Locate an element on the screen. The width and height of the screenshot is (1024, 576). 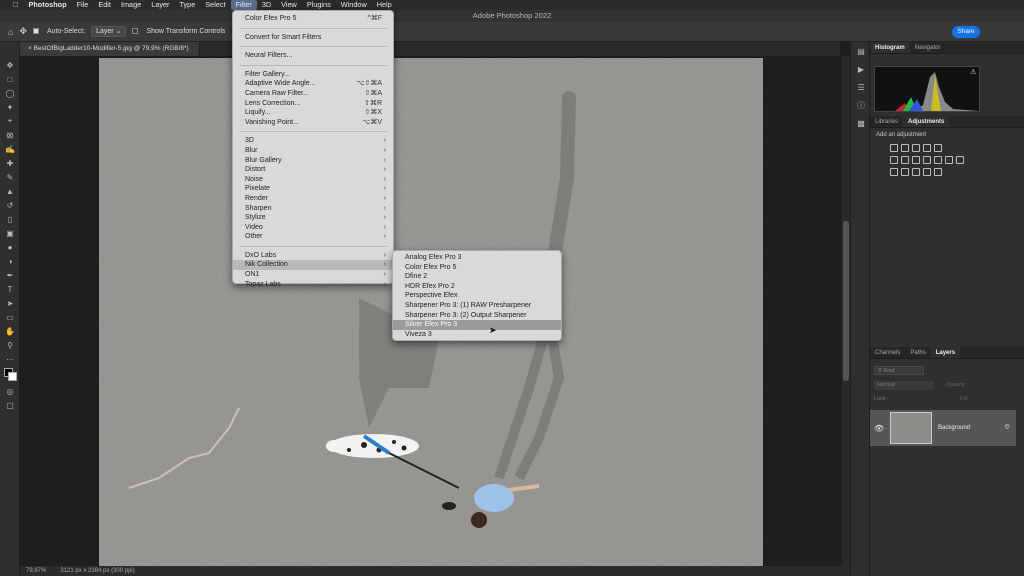
shape-tool-icon: ▭ is located at coordinates (10, 317).